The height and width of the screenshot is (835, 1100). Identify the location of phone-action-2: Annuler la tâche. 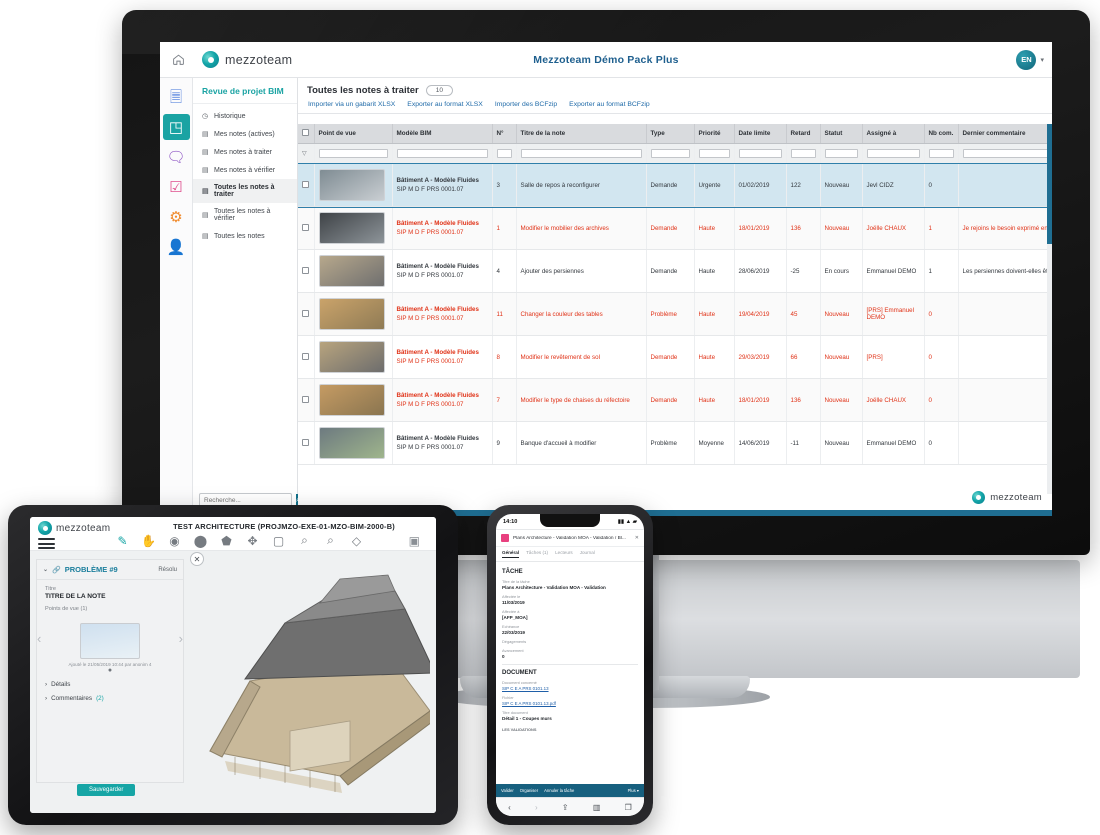
(559, 790).